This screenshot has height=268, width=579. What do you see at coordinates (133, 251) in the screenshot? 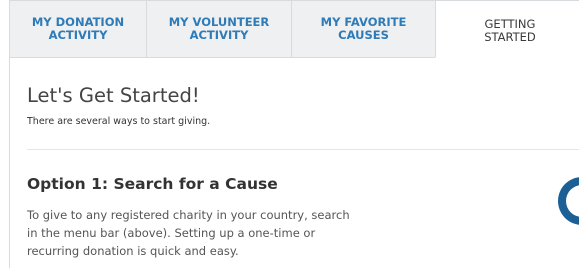
I see `option-1-line: recurring donation is quick and easy.` at bounding box center [133, 251].